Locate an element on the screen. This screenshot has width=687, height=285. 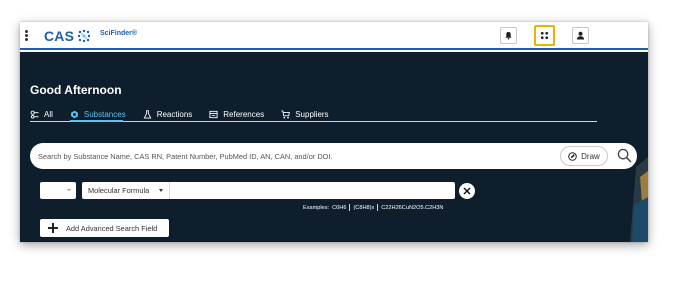
active-tab-indicator is located at coordinates (96, 121).